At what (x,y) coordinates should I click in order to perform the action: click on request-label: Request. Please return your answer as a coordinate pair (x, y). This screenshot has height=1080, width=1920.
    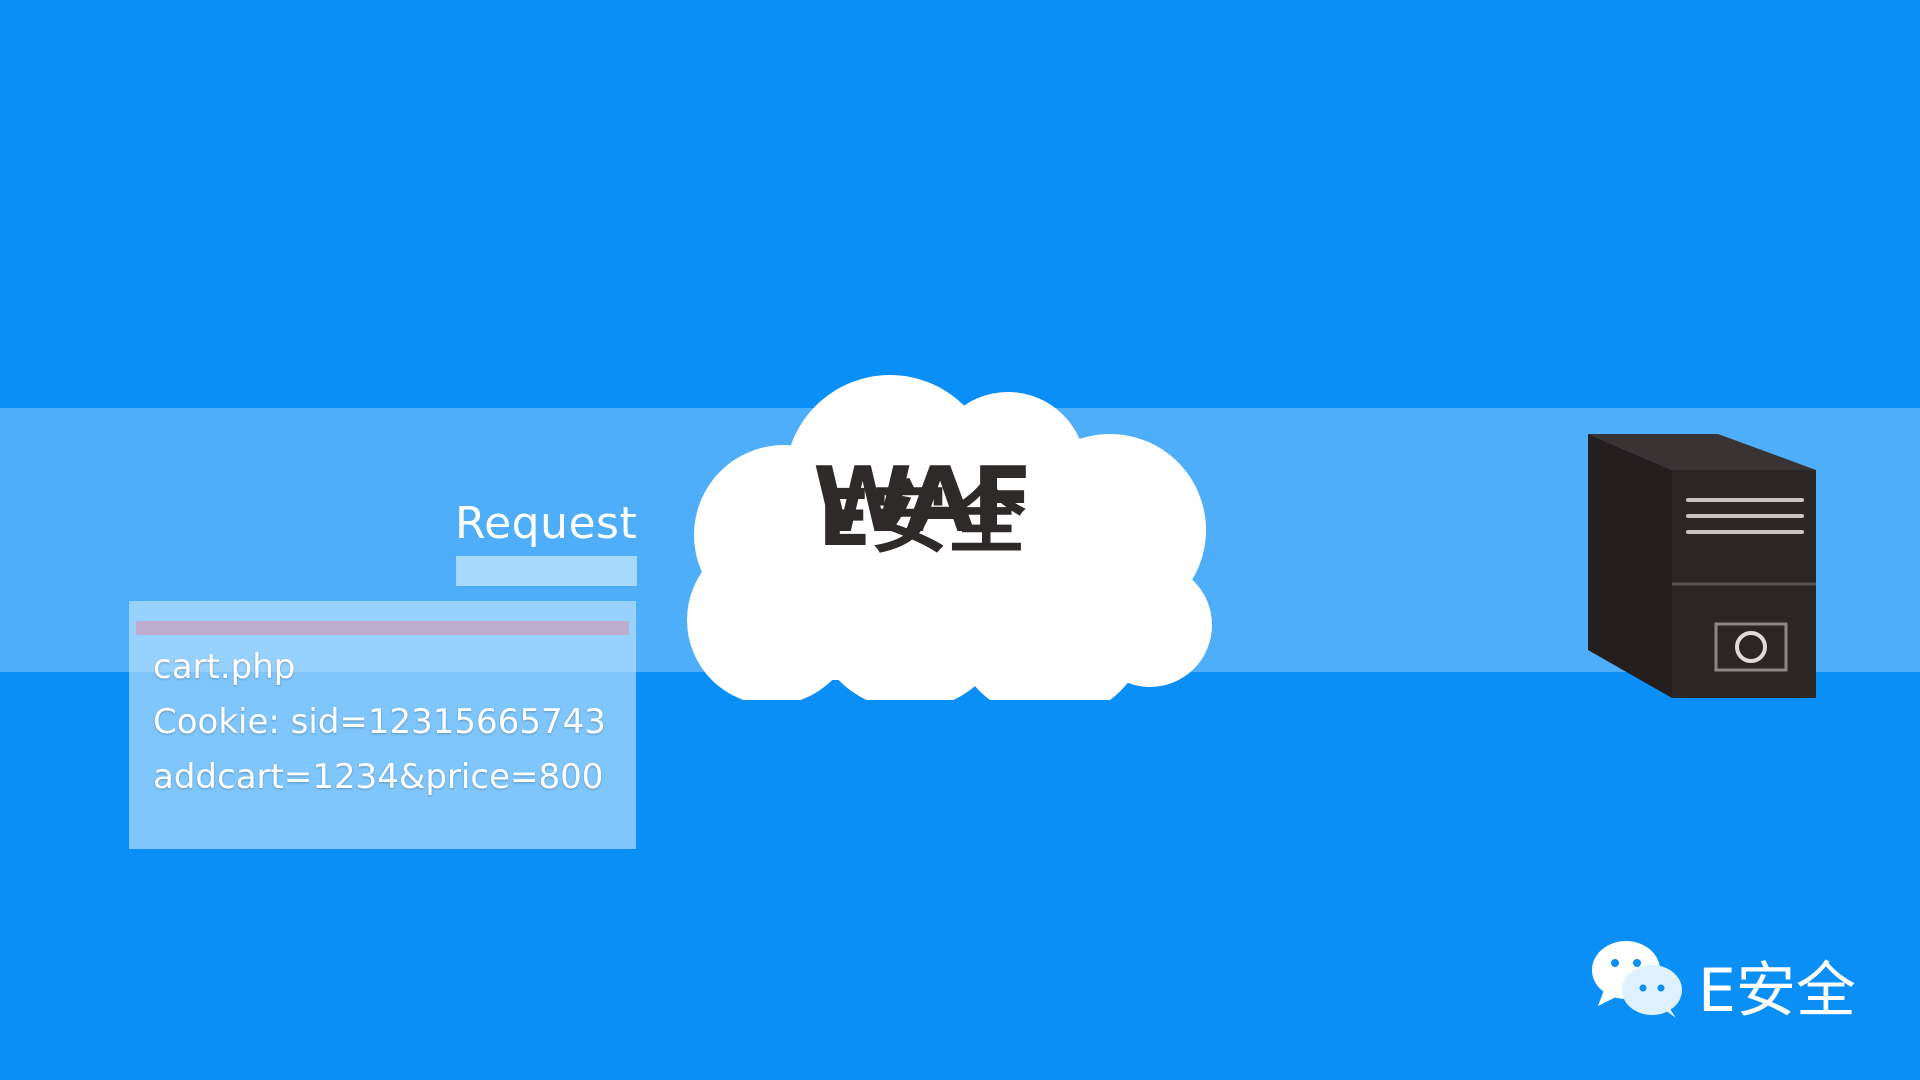
    Looking at the image, I should click on (546, 523).